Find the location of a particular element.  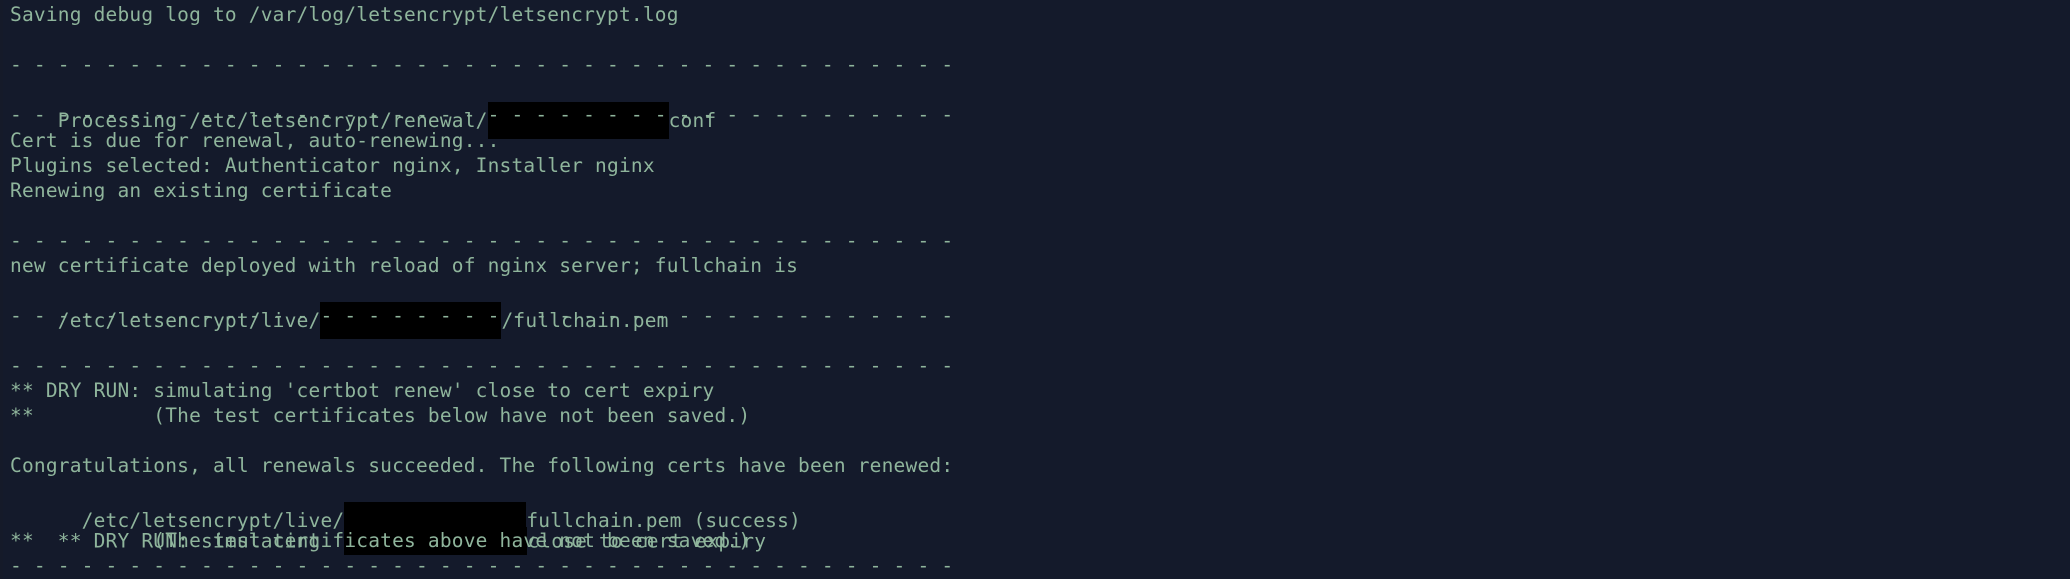

terminal-line: Renewing an existing certificate is located at coordinates (201, 190).